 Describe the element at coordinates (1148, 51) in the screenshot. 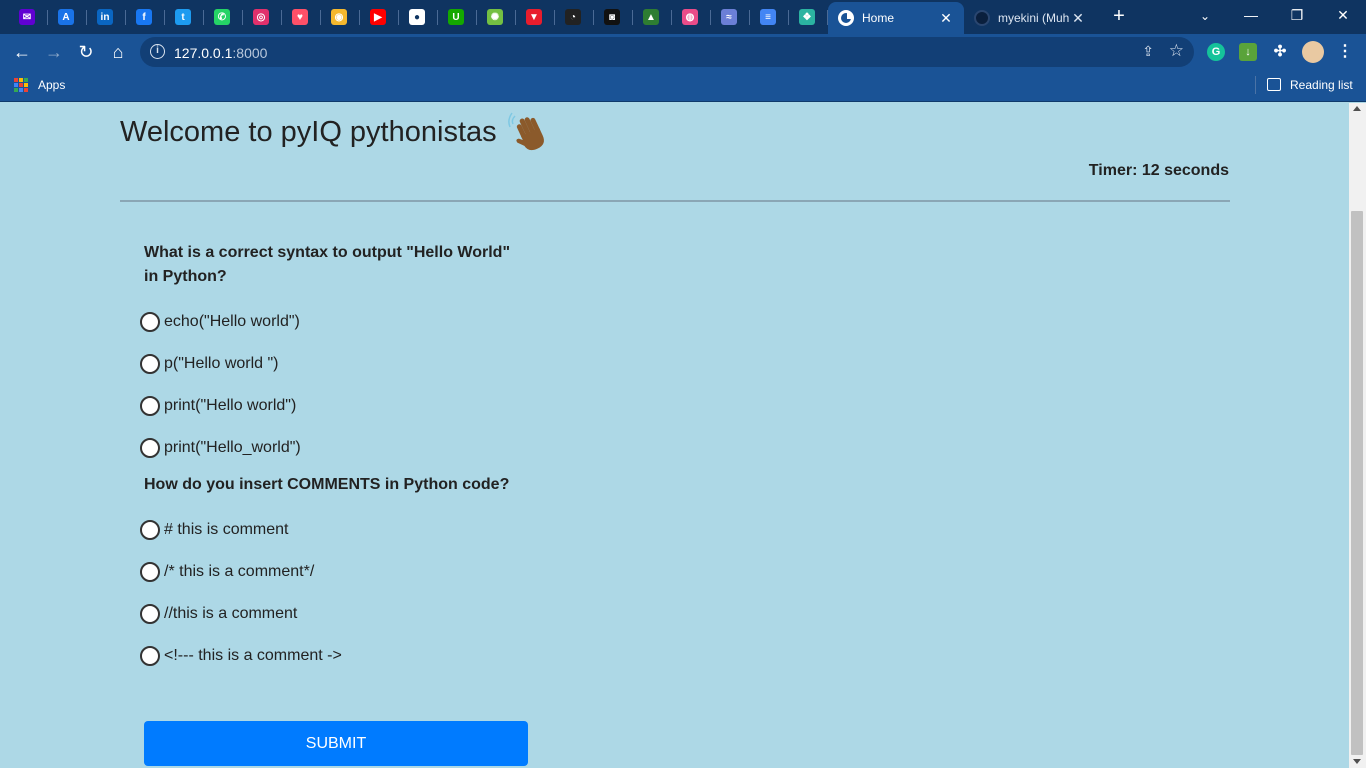

I see `share-icon: ⇪` at that location.